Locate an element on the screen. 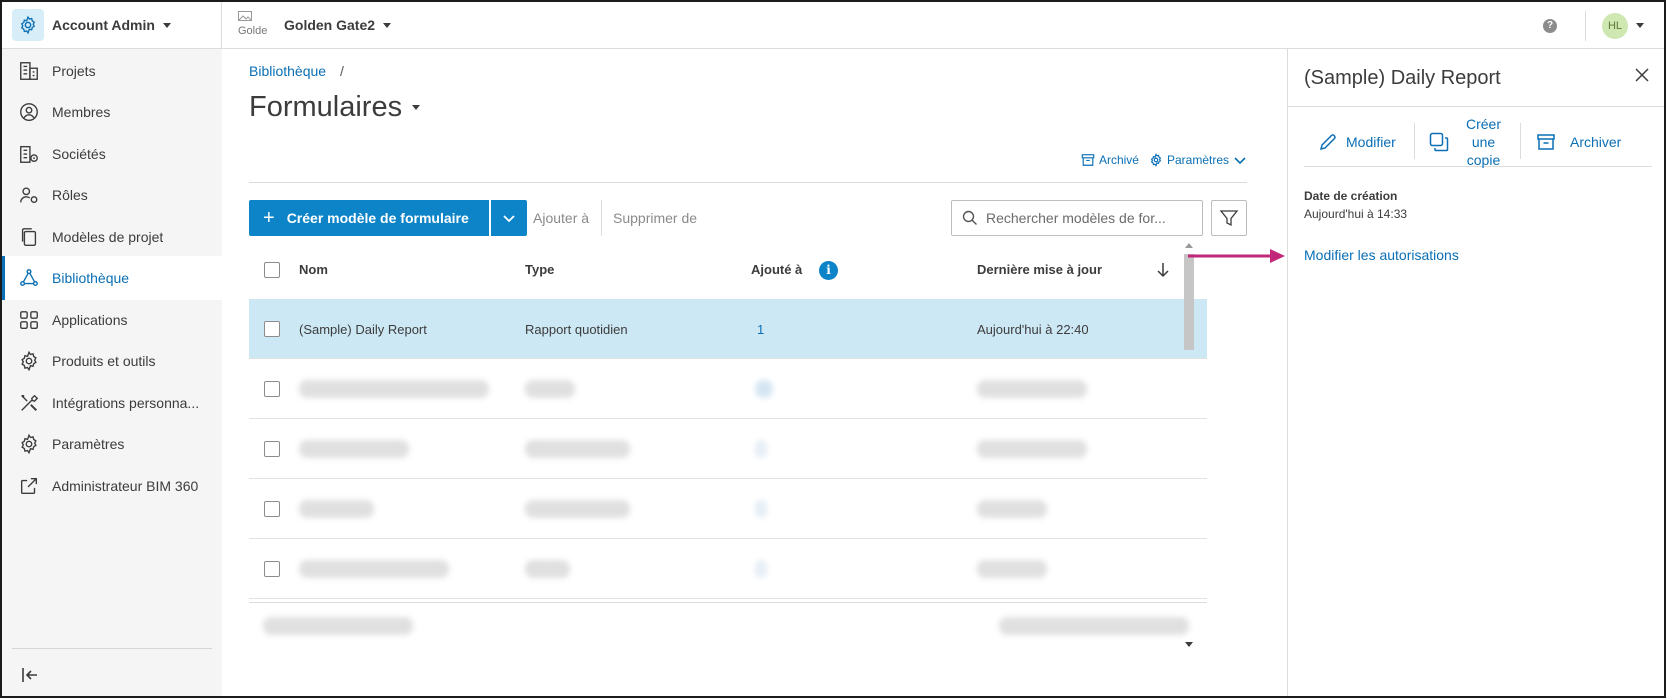 The height and width of the screenshot is (698, 1666). avatar: HL is located at coordinates (1615, 25).